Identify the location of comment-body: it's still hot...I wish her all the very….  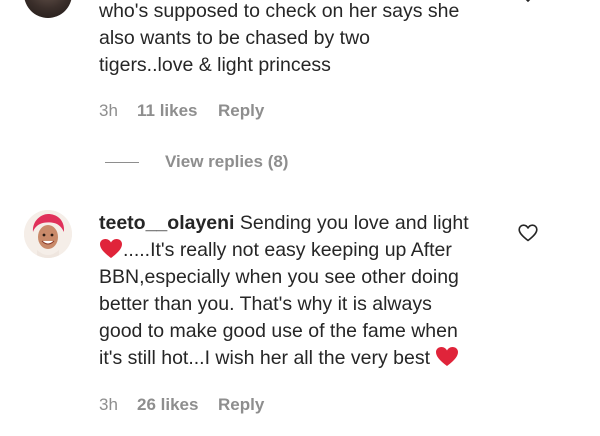
(267, 358).